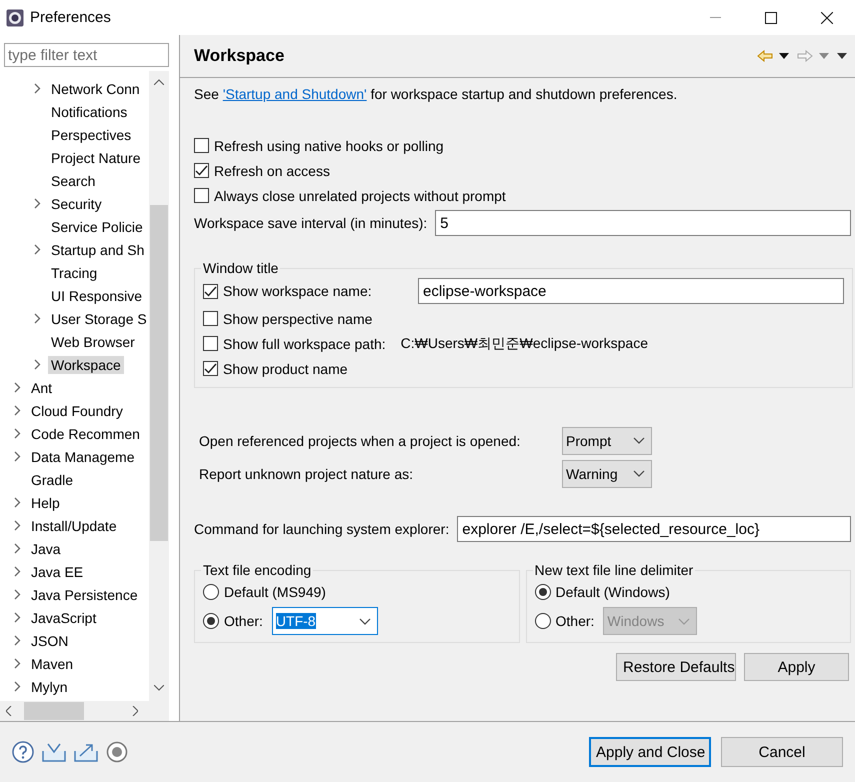 The width and height of the screenshot is (855, 782). What do you see at coordinates (97, 295) in the screenshot?
I see `tree-item: UI Responsive` at bounding box center [97, 295].